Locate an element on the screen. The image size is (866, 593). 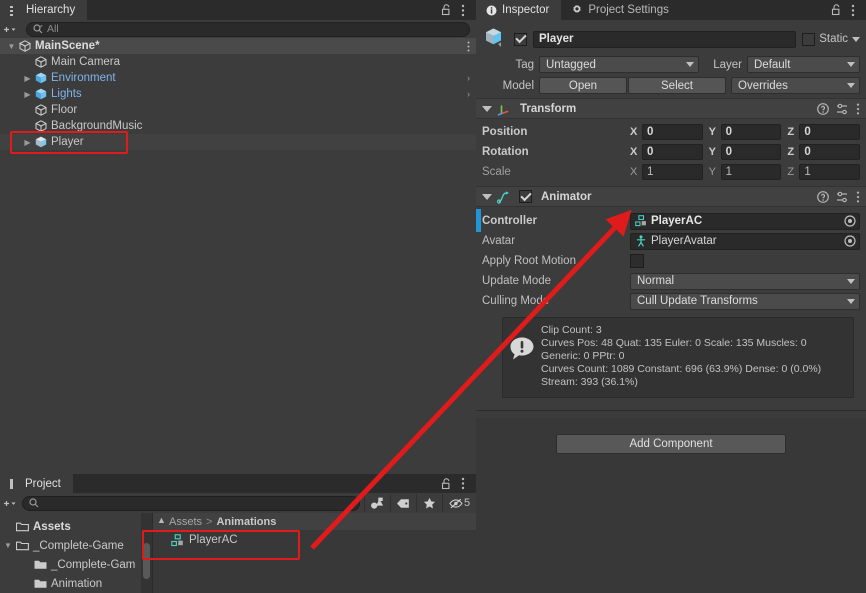
folder-icon is located at coordinates (40, 583).